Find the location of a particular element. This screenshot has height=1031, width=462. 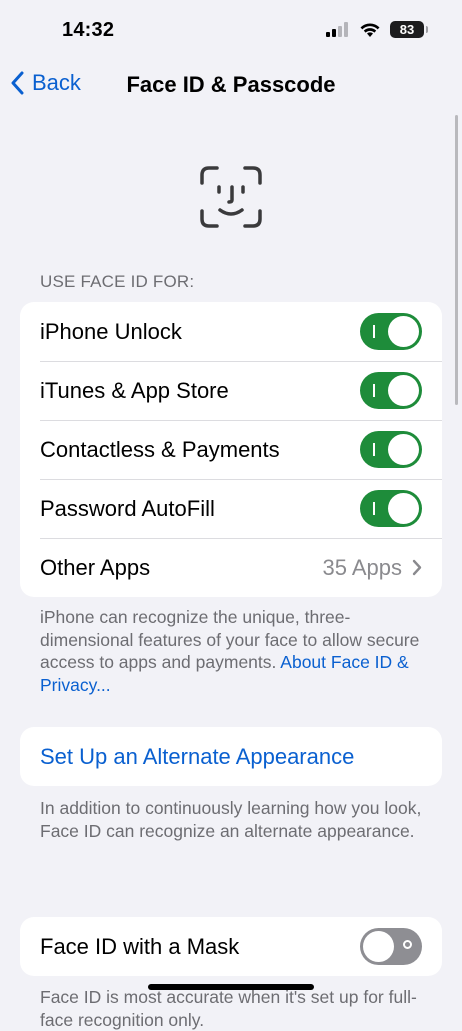

row-contactless-payments: Contactless & Payments is located at coordinates (231, 449).